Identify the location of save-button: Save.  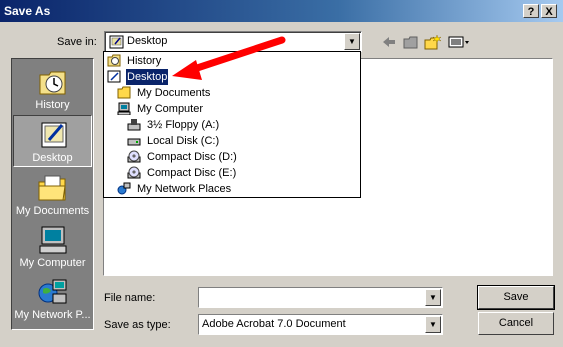
(516, 297).